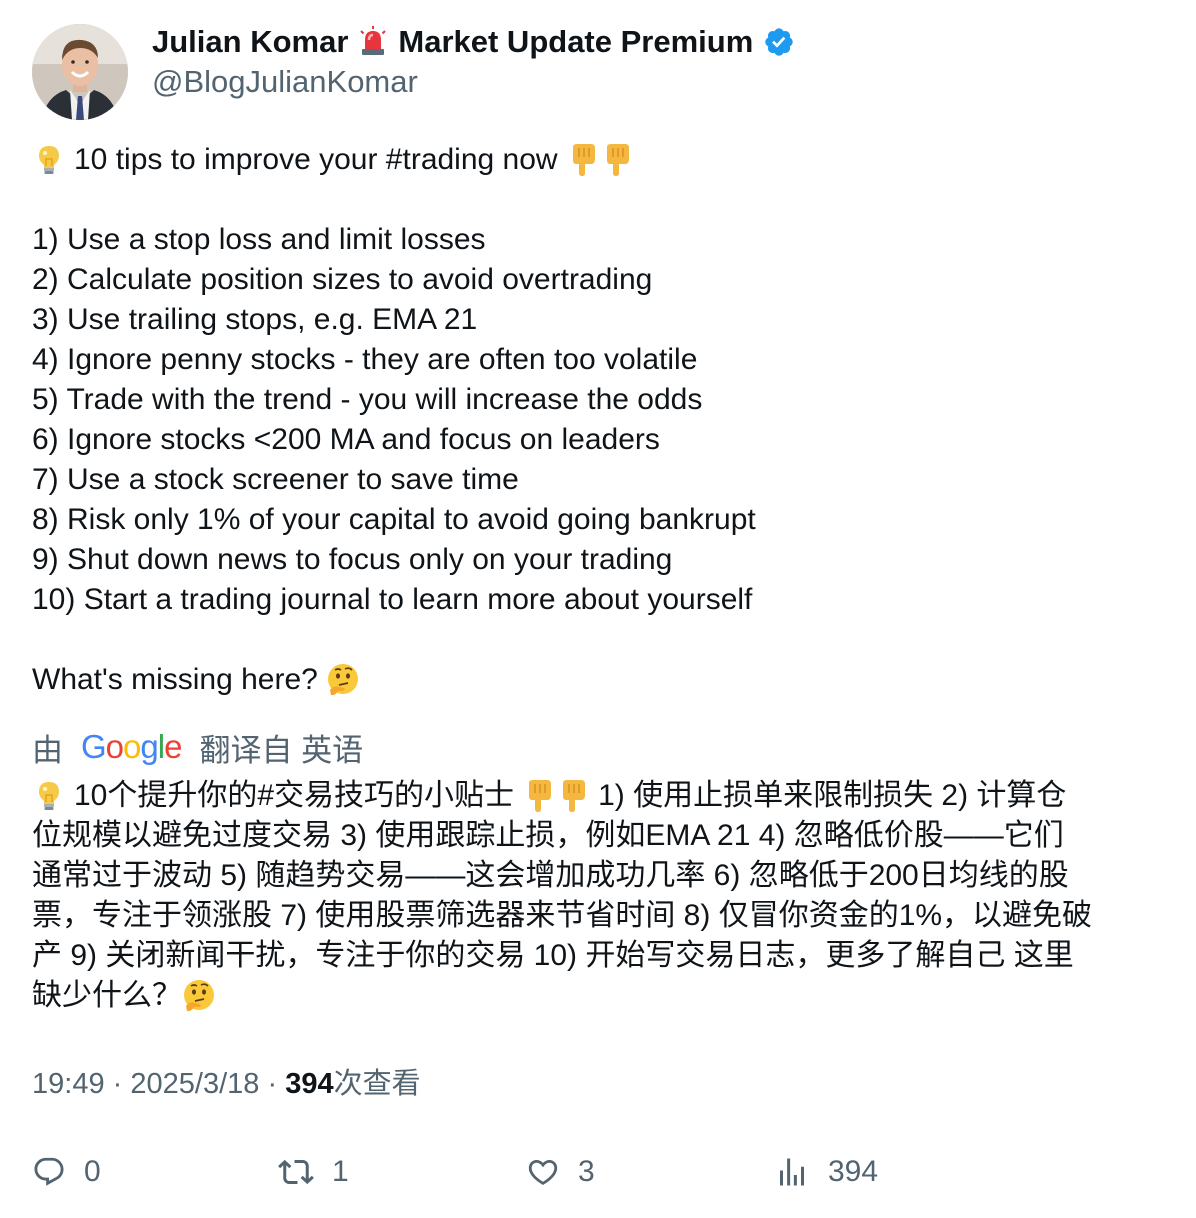 The height and width of the screenshot is (1218, 1196). I want to click on author-name-suffix: Market Update Premium, so click(575, 42).